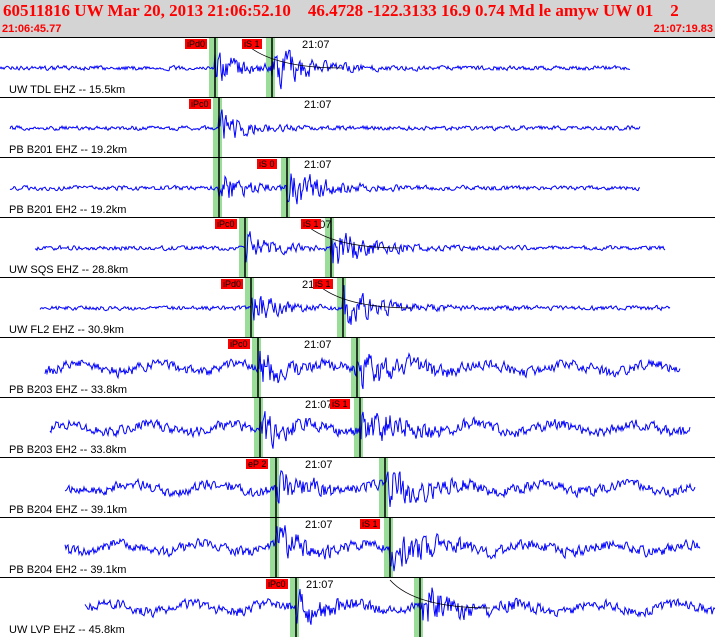 The height and width of the screenshot is (638, 715). I want to click on station-label: PB B201 EHZ -- 19.2km, so click(68, 150).